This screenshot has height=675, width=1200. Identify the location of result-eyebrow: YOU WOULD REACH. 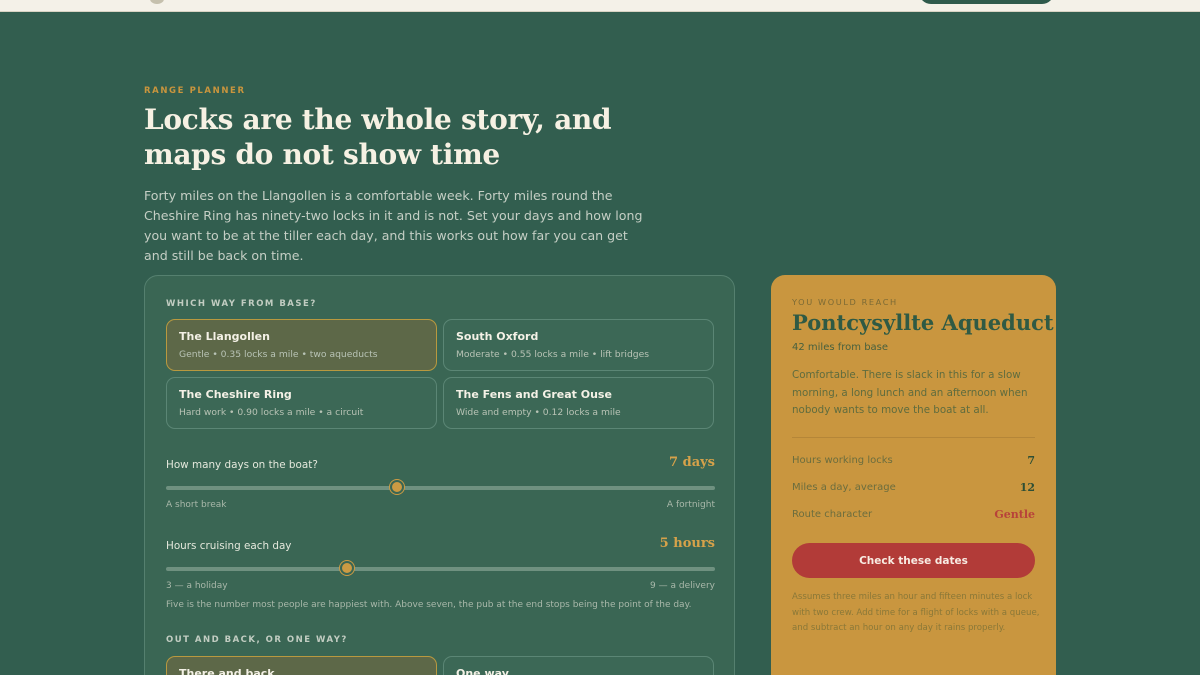
(845, 302).